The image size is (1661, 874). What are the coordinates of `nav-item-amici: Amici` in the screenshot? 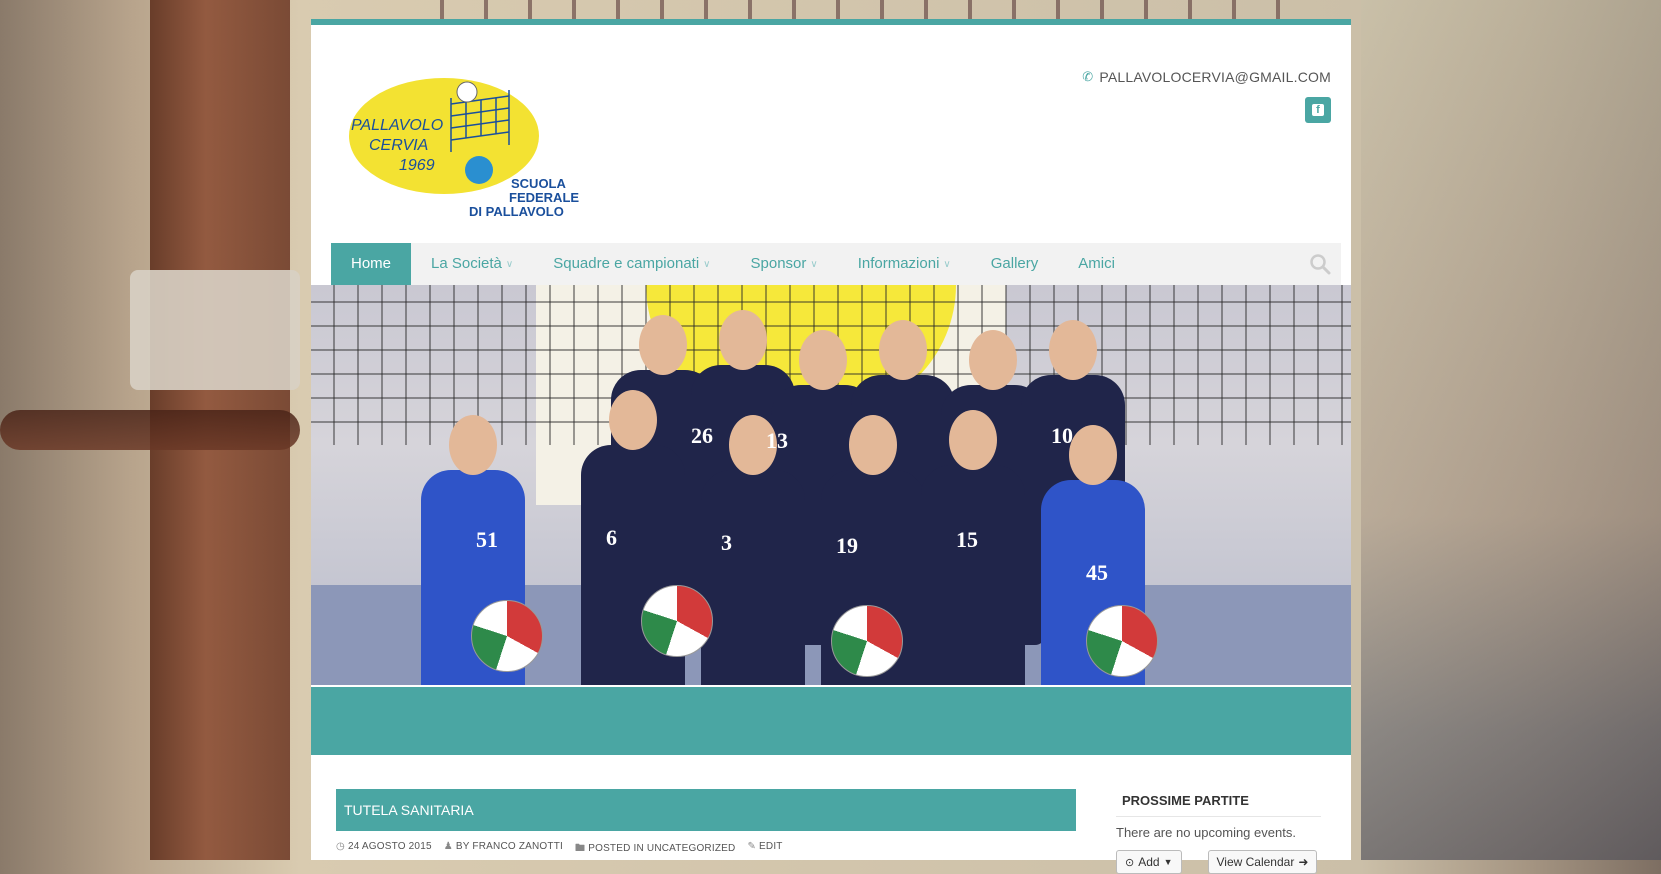 It's located at (1096, 264).